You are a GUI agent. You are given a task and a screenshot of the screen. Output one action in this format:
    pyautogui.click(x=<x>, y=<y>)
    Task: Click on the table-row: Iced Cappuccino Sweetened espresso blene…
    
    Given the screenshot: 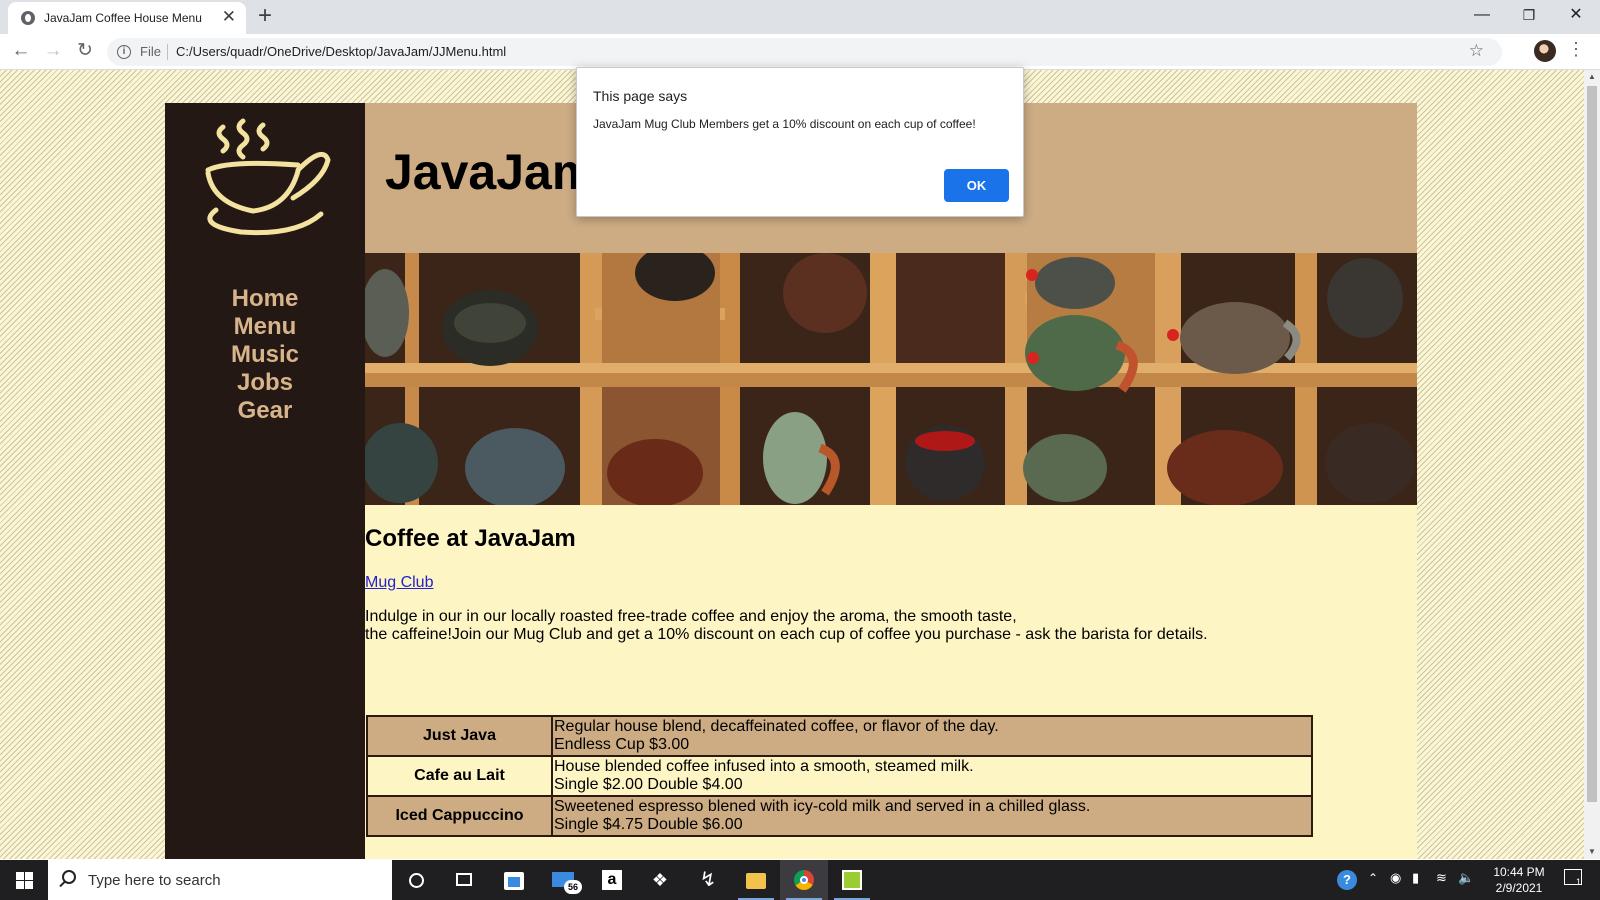 What is the action you would take?
    pyautogui.click(x=839, y=816)
    